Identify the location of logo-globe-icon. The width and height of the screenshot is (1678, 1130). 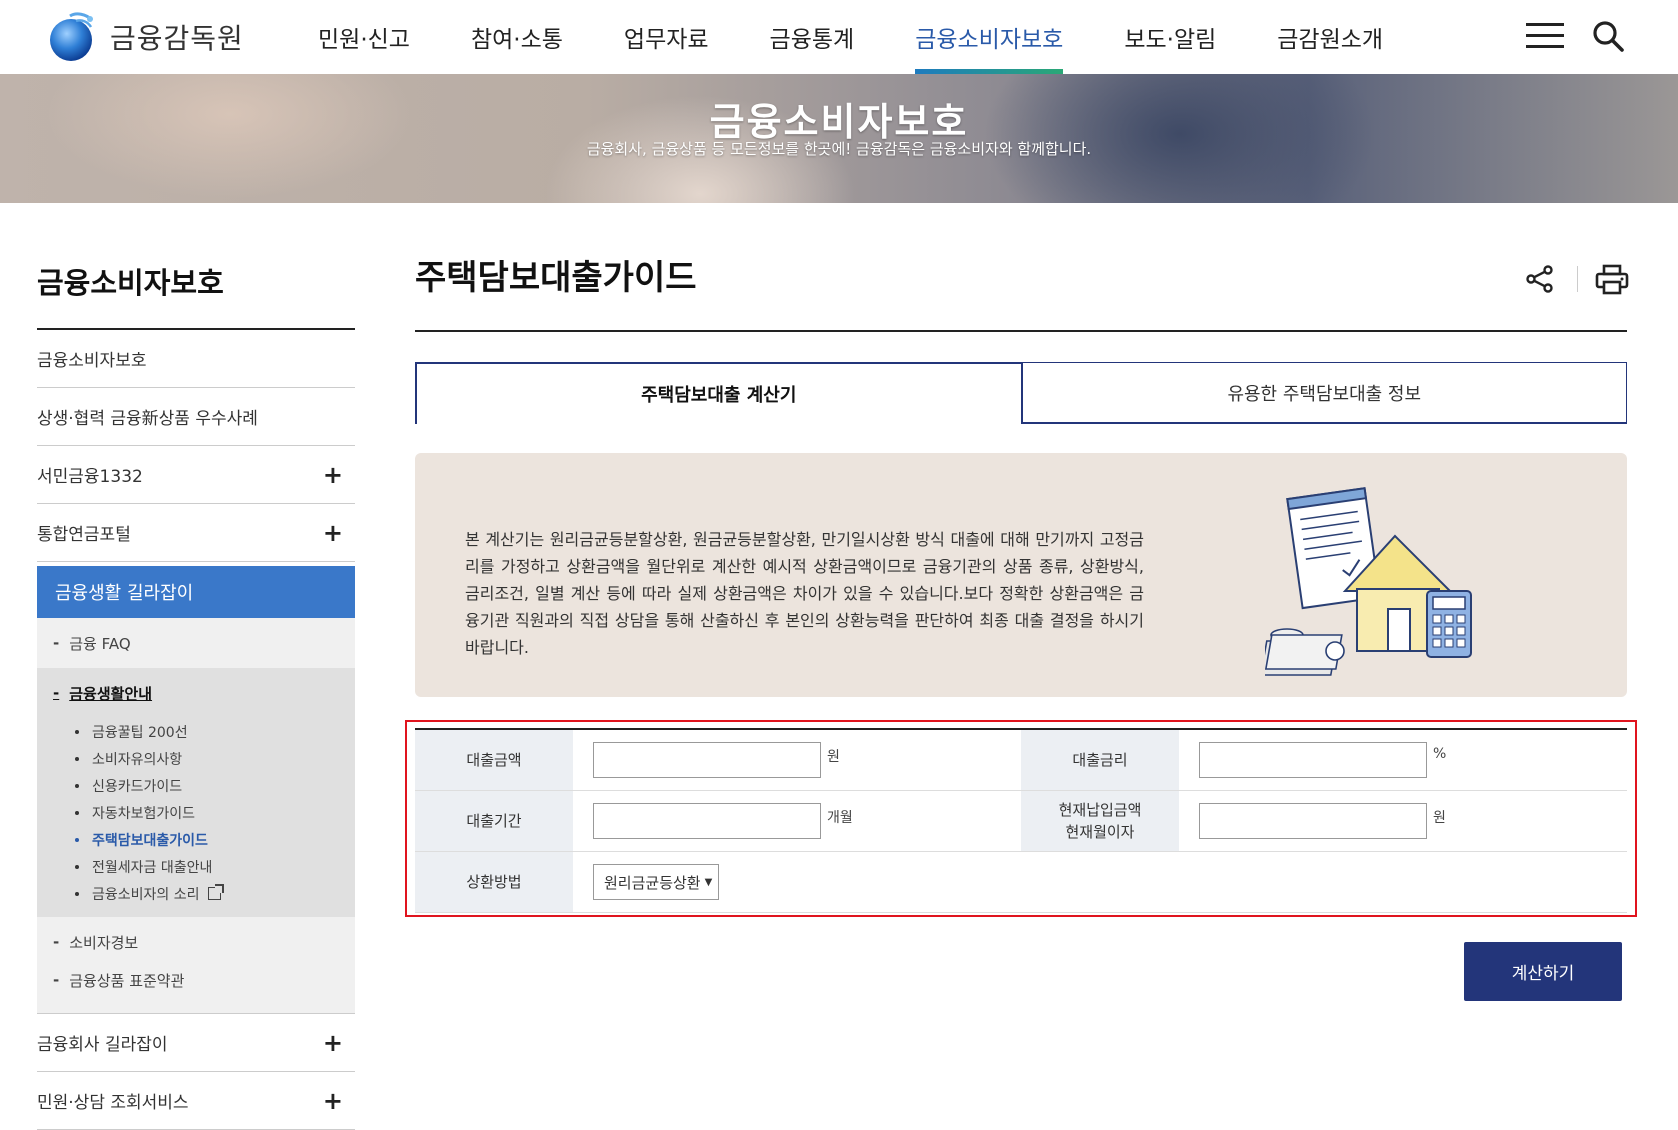
(72, 36).